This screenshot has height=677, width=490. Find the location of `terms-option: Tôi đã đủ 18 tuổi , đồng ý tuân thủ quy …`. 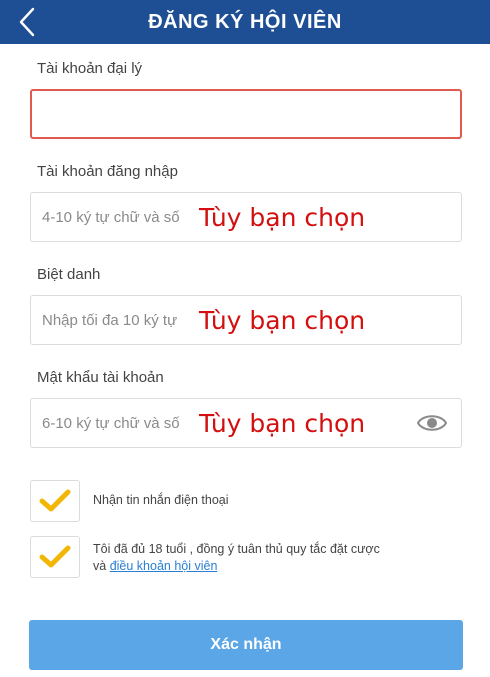

terms-option: Tôi đã đủ 18 tuổi , đồng ý tuân thủ quy … is located at coordinates (205, 557).